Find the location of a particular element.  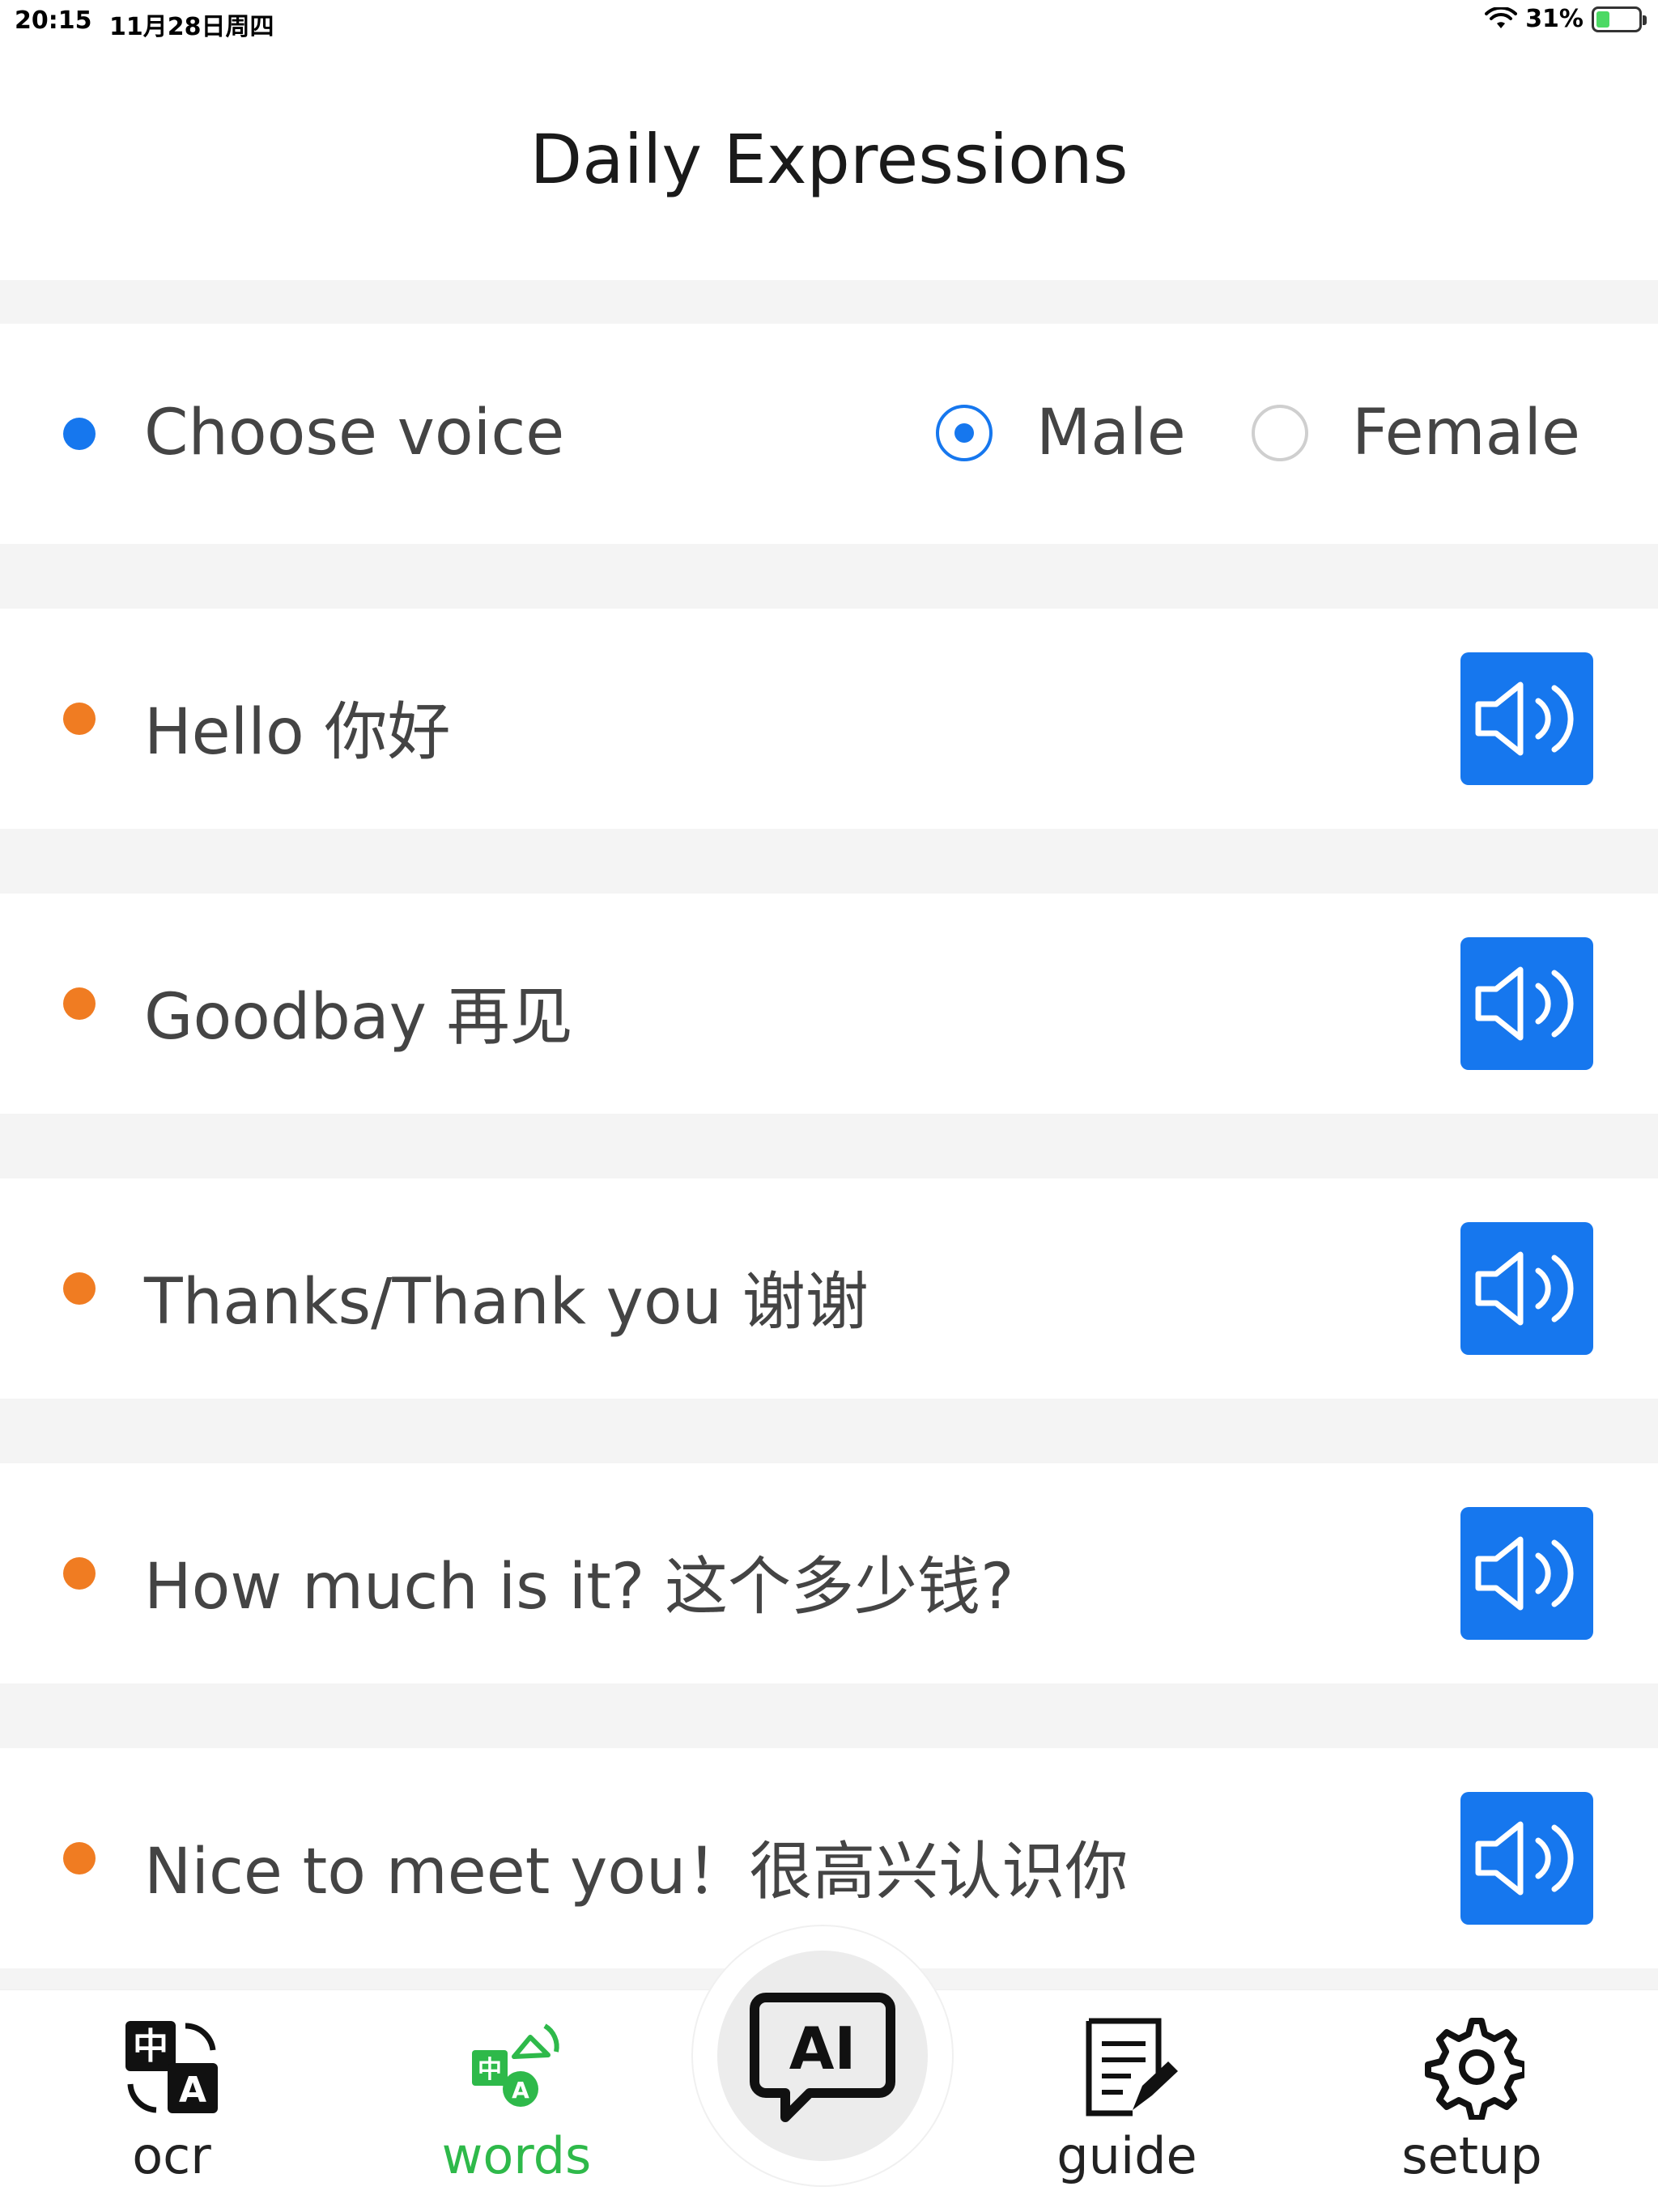

expression-row: Thanks/Thank you 谢谢 is located at coordinates (829, 1288).